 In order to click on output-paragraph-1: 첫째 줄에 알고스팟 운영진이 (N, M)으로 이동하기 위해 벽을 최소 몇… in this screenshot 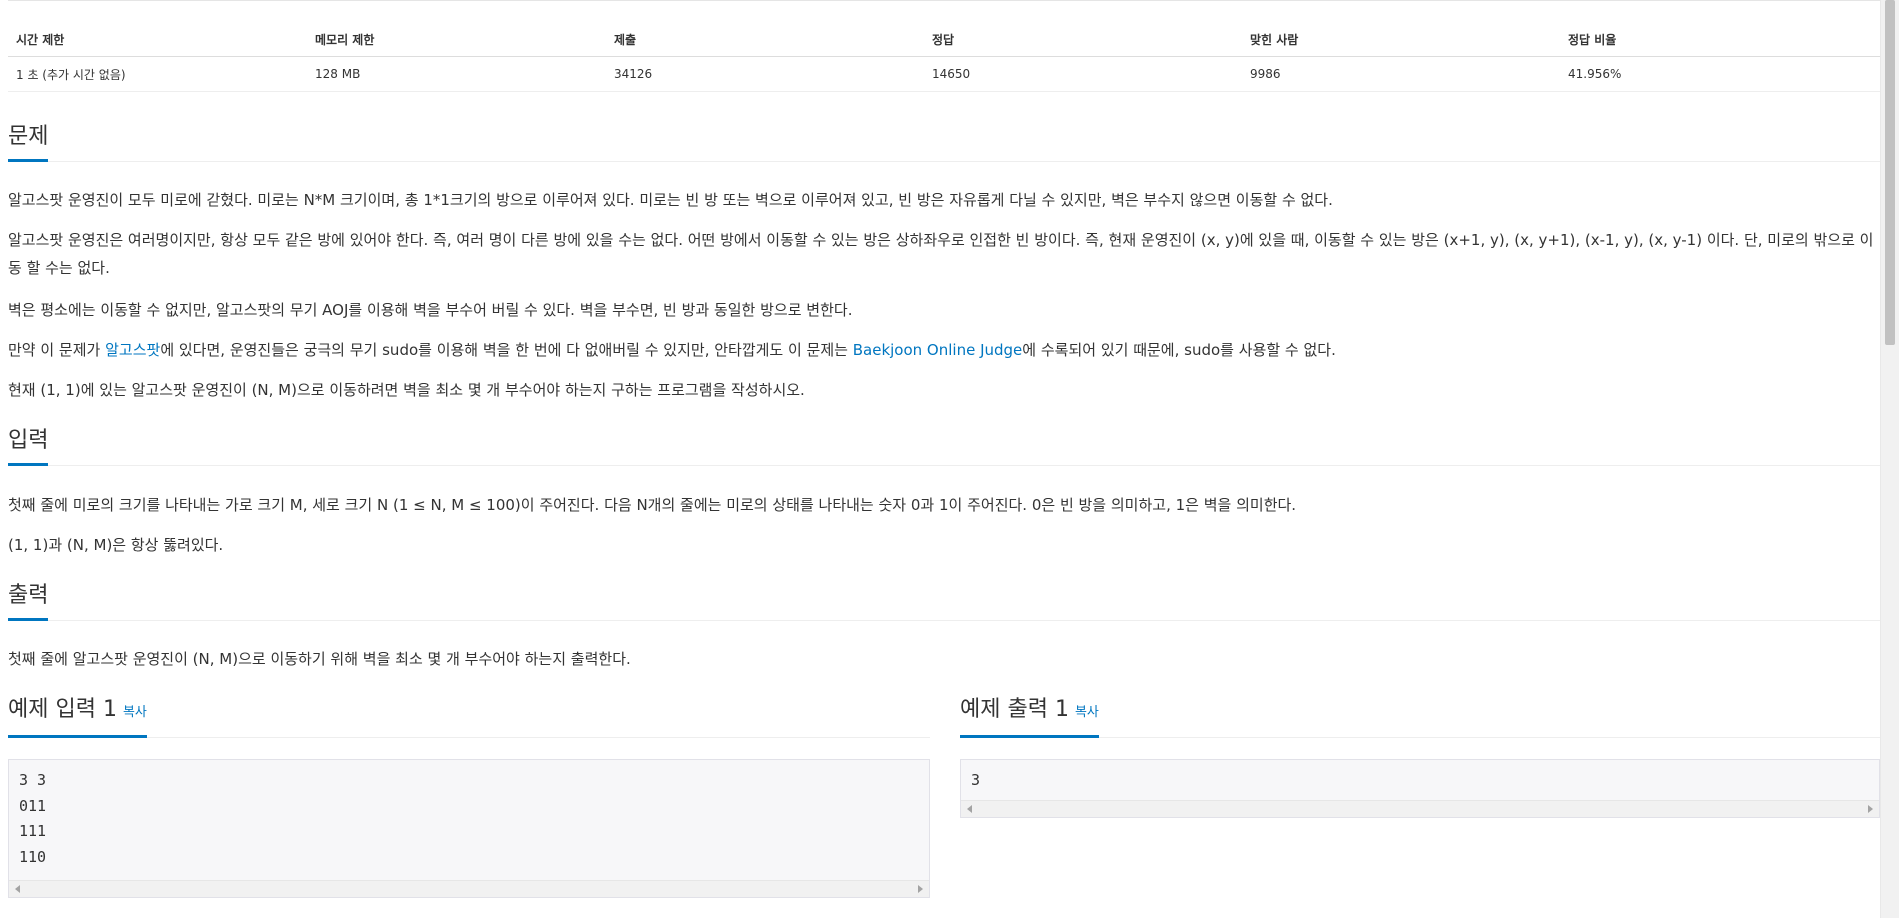, I will do `click(319, 659)`.